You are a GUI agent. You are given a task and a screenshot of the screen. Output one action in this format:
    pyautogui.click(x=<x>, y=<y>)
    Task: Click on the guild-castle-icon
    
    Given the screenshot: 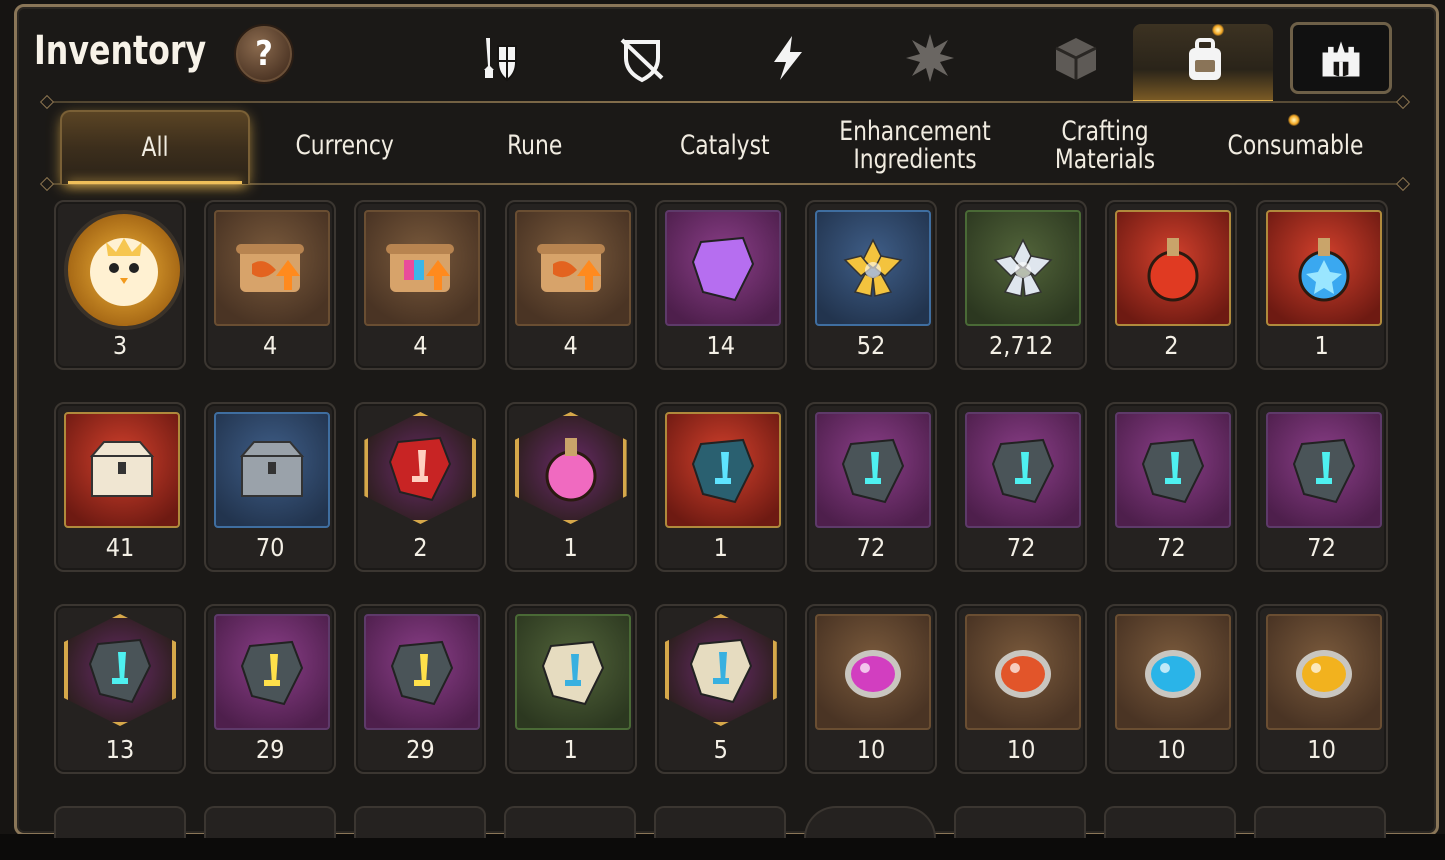 What is the action you would take?
    pyautogui.click(x=1341, y=59)
    